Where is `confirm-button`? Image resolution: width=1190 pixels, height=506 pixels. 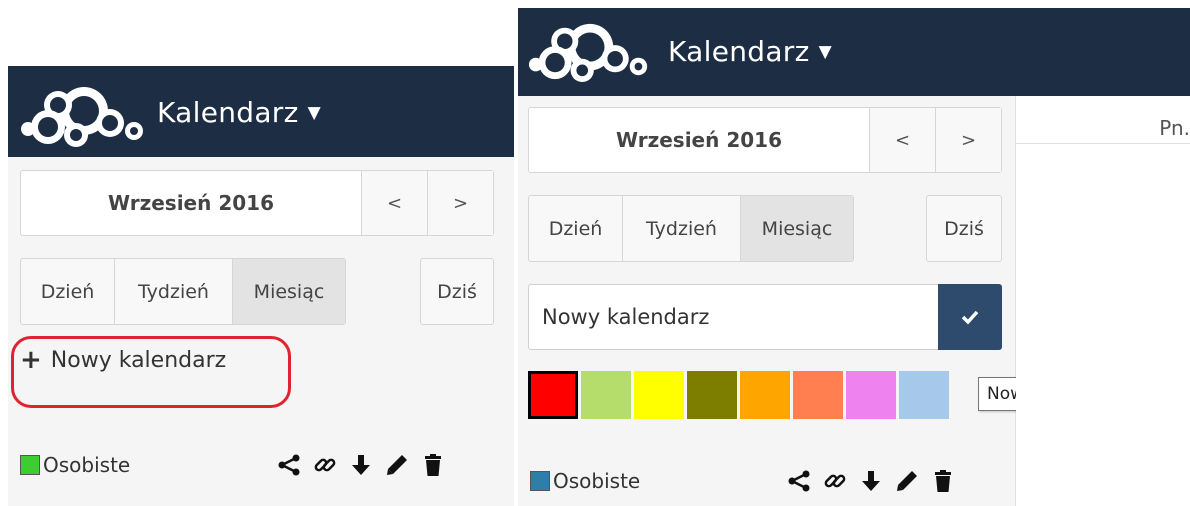
confirm-button is located at coordinates (970, 317).